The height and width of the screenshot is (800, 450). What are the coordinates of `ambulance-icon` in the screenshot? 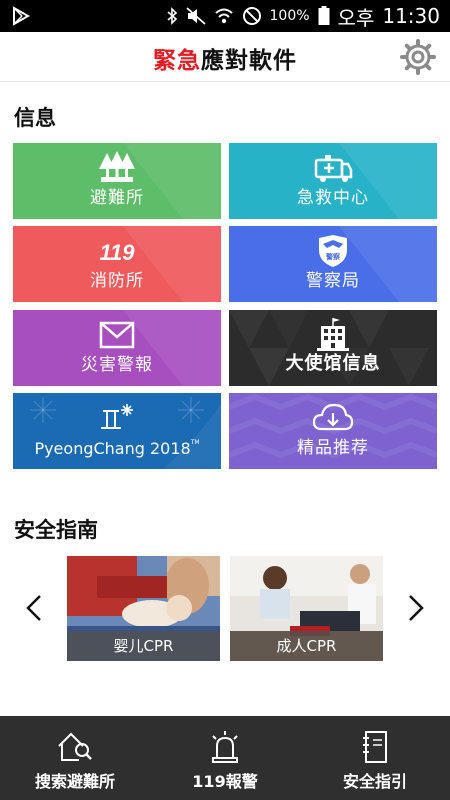 It's located at (333, 168).